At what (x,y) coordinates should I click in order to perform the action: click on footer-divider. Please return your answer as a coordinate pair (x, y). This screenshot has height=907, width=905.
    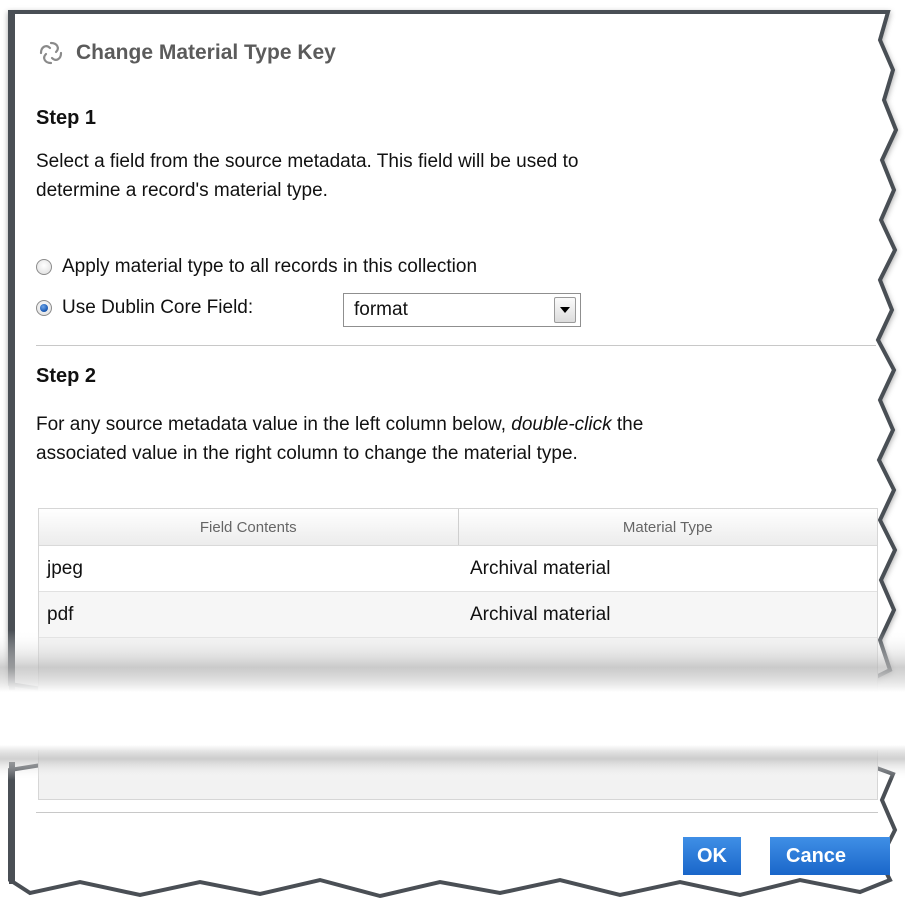
    Looking at the image, I should click on (457, 812).